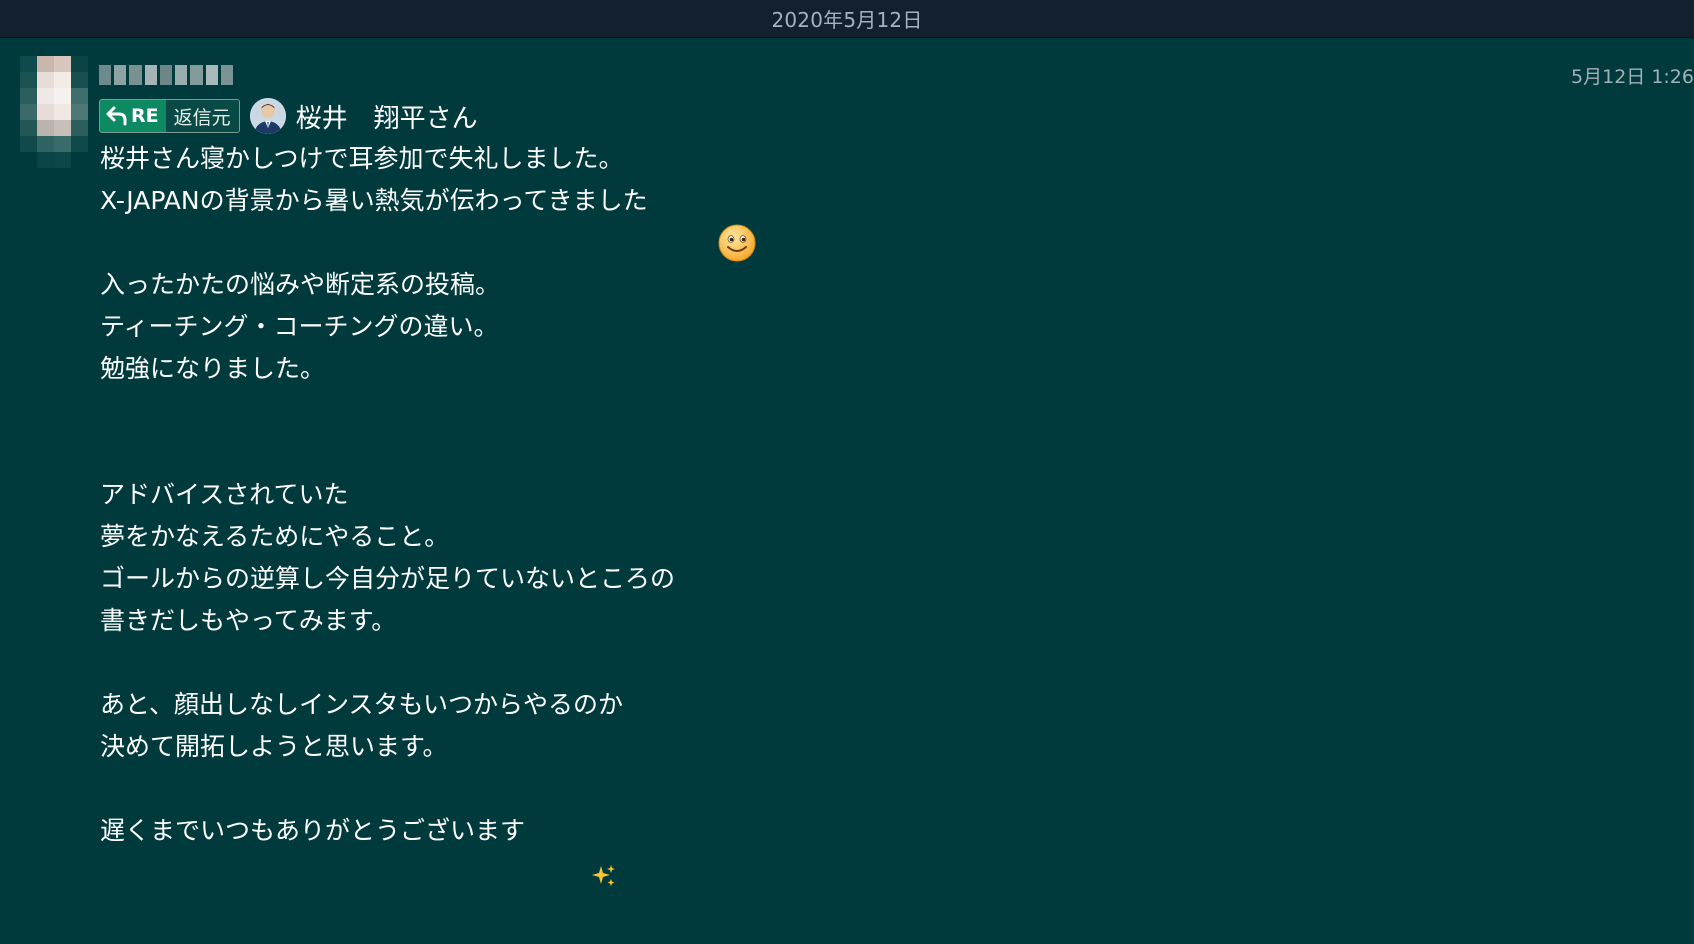 This screenshot has width=1694, height=944. I want to click on reply-source-badge: RE 返信元, so click(169, 116).